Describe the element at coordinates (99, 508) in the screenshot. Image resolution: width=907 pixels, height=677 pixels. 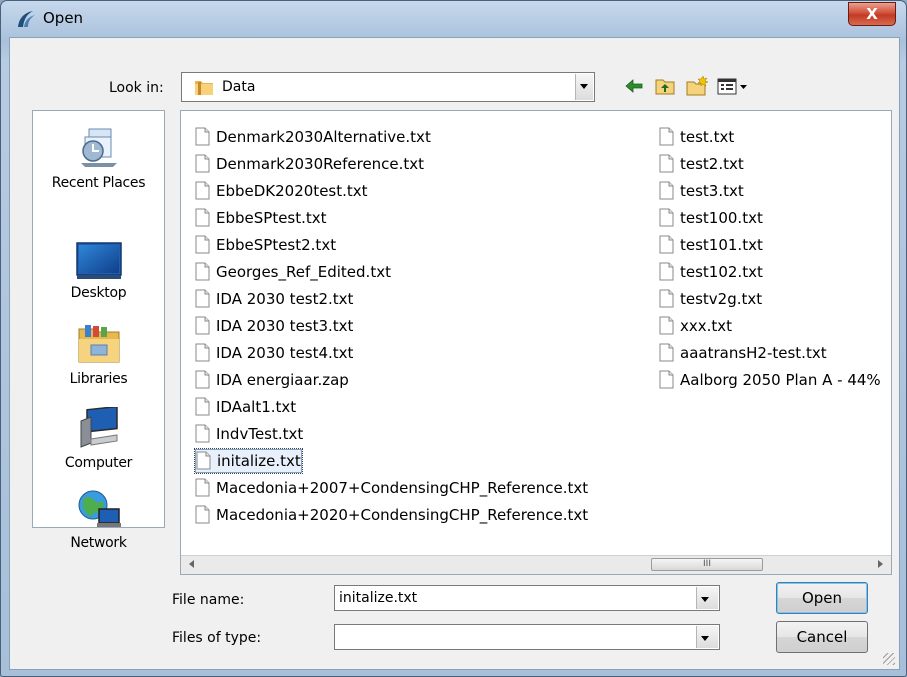
I see `network-icon` at that location.